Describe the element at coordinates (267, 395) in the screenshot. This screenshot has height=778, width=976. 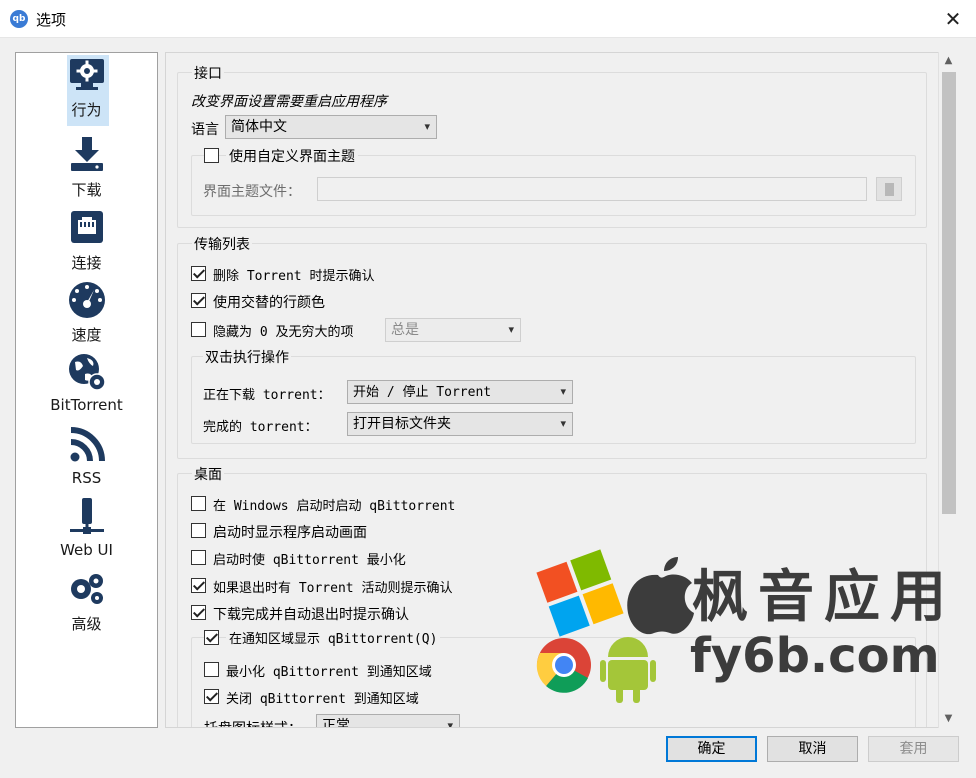
I see `downloading-action-label: 正在下载 torrent：` at that location.